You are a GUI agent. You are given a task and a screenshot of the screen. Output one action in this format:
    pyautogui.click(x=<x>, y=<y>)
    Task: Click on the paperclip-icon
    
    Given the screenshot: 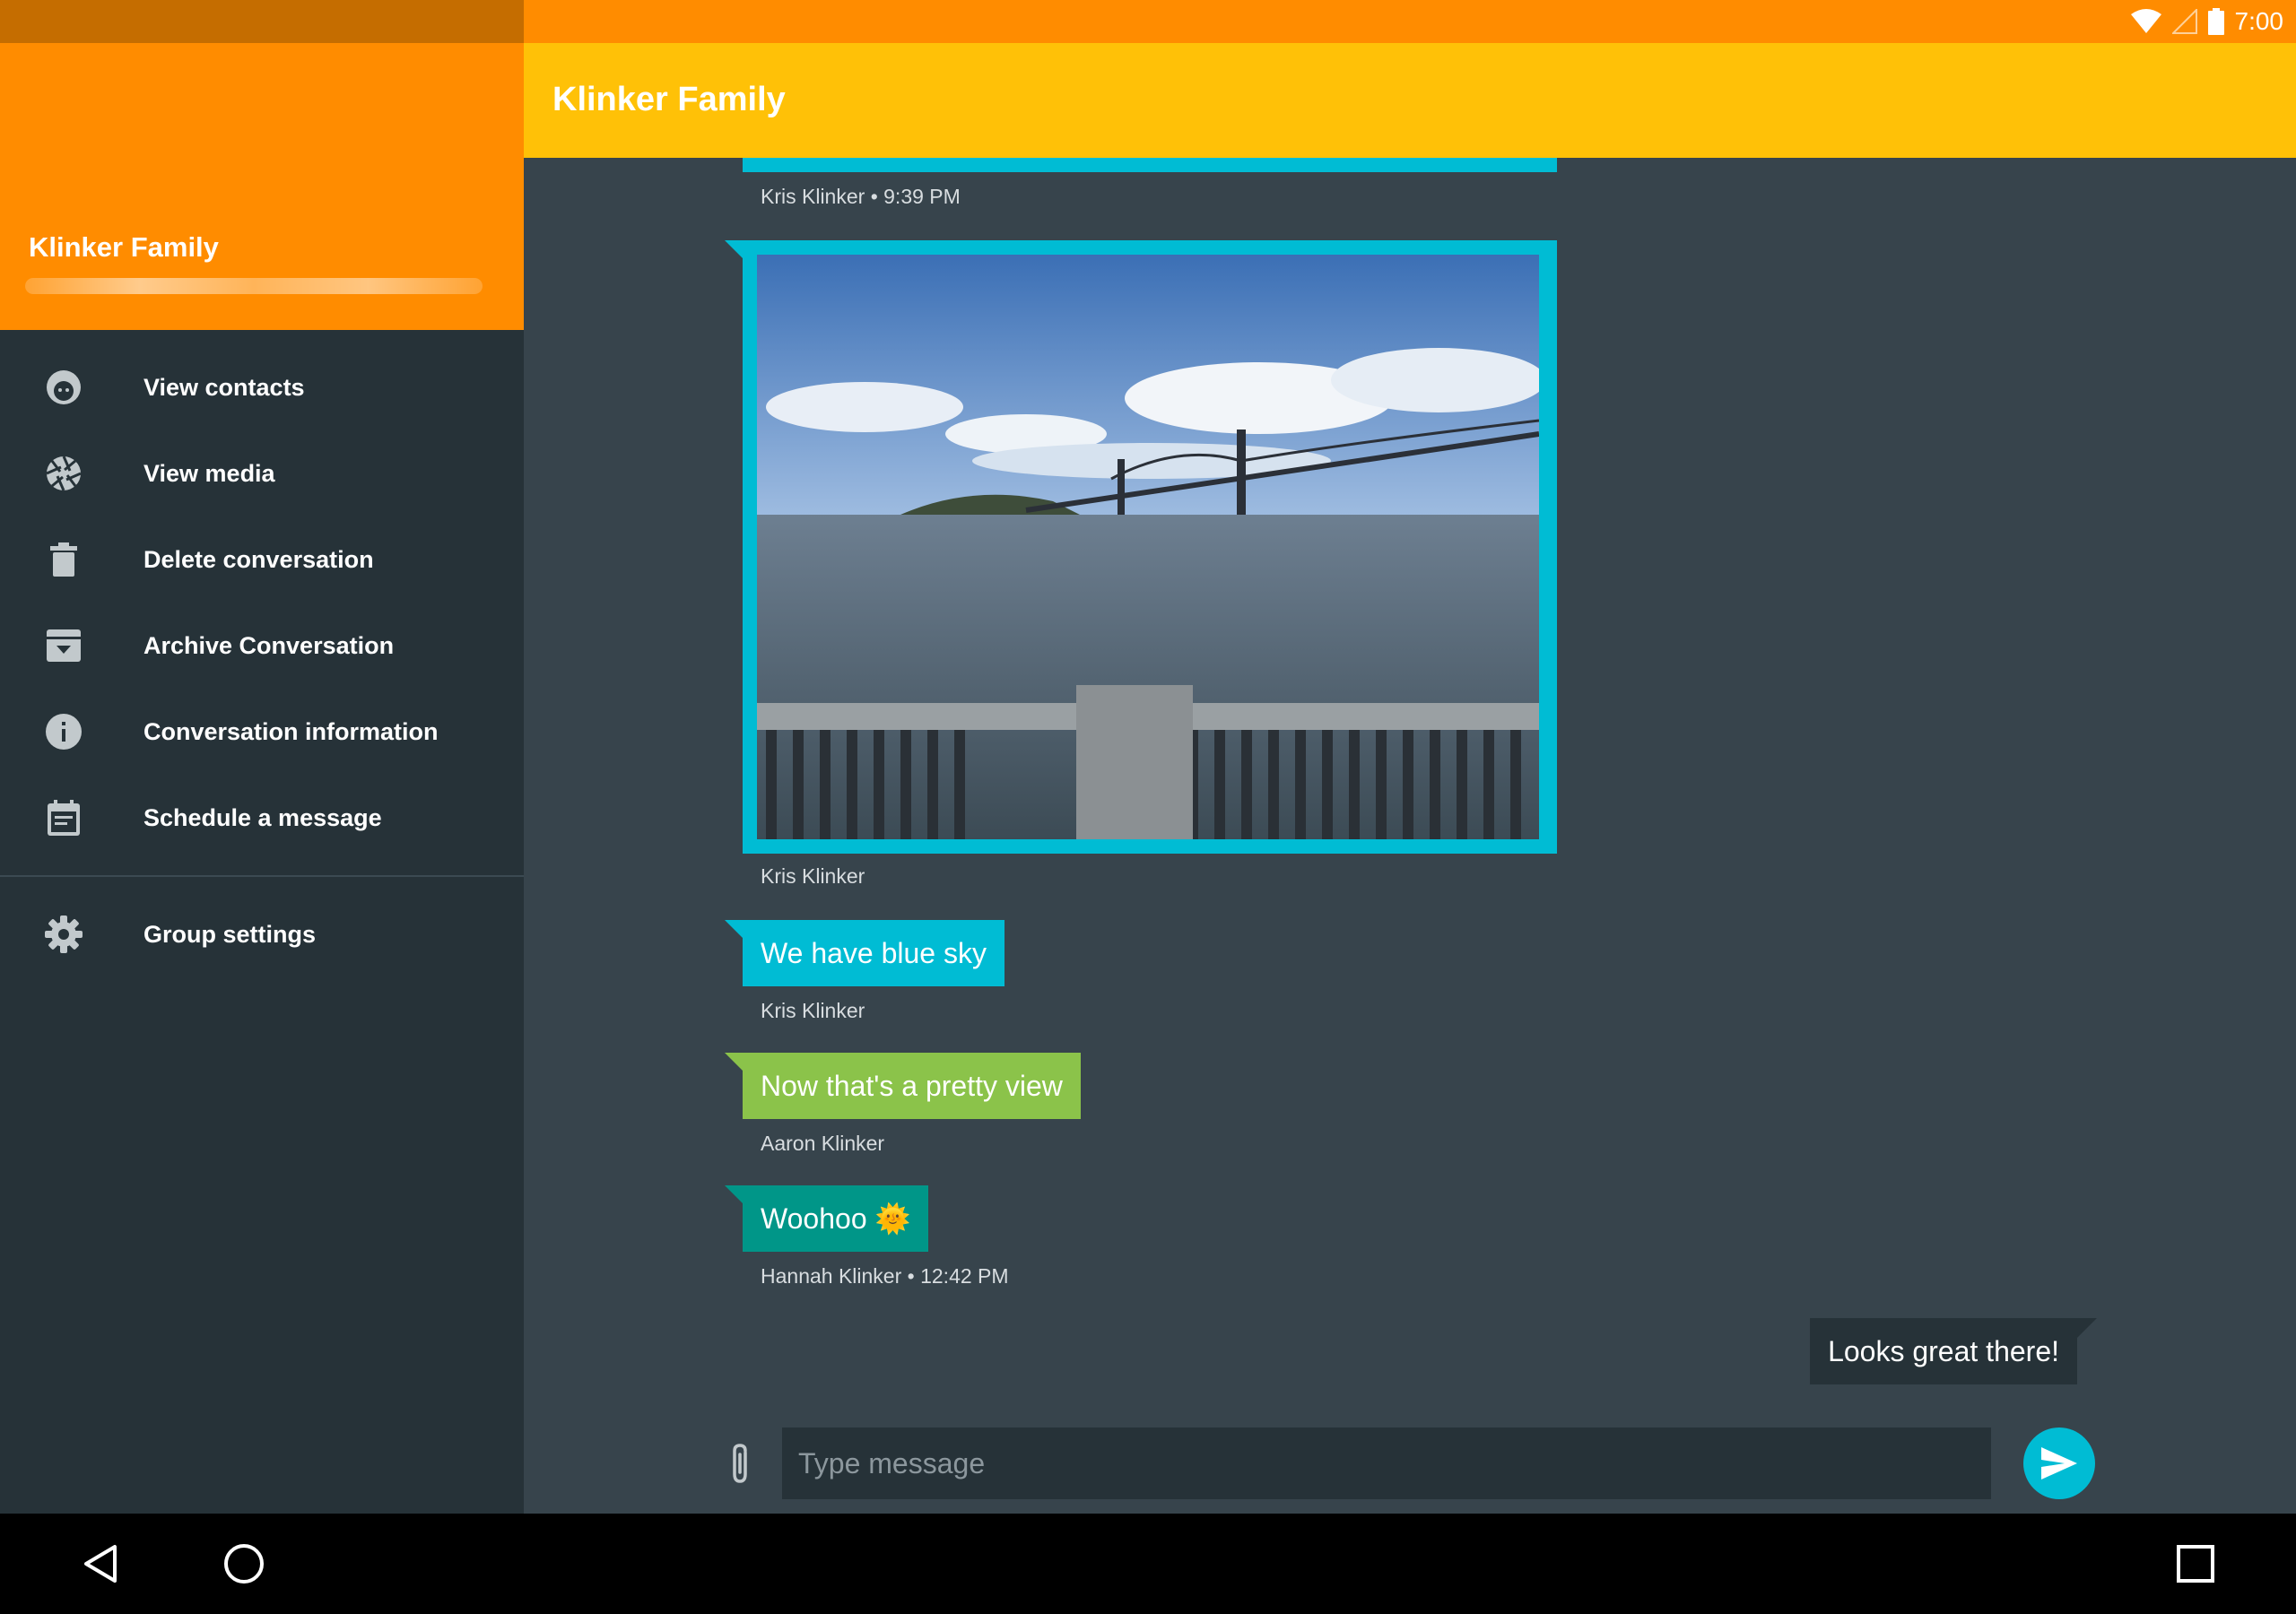 What is the action you would take?
    pyautogui.click(x=740, y=1463)
    